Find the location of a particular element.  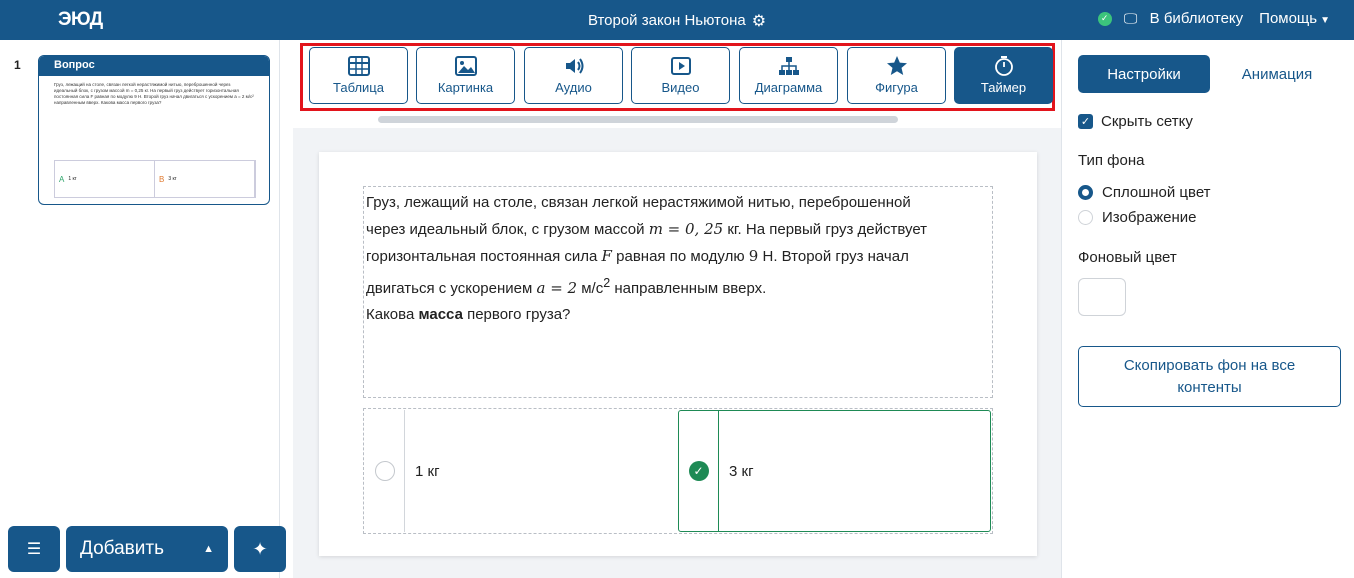

tool-audio-button: Аудио is located at coordinates (573, 75).